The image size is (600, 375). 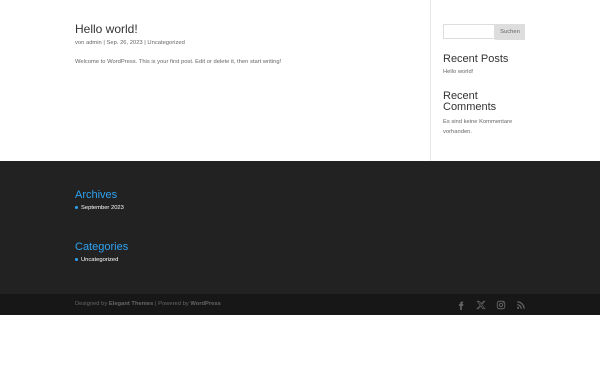 I want to click on search-button: Suchen, so click(x=510, y=32).